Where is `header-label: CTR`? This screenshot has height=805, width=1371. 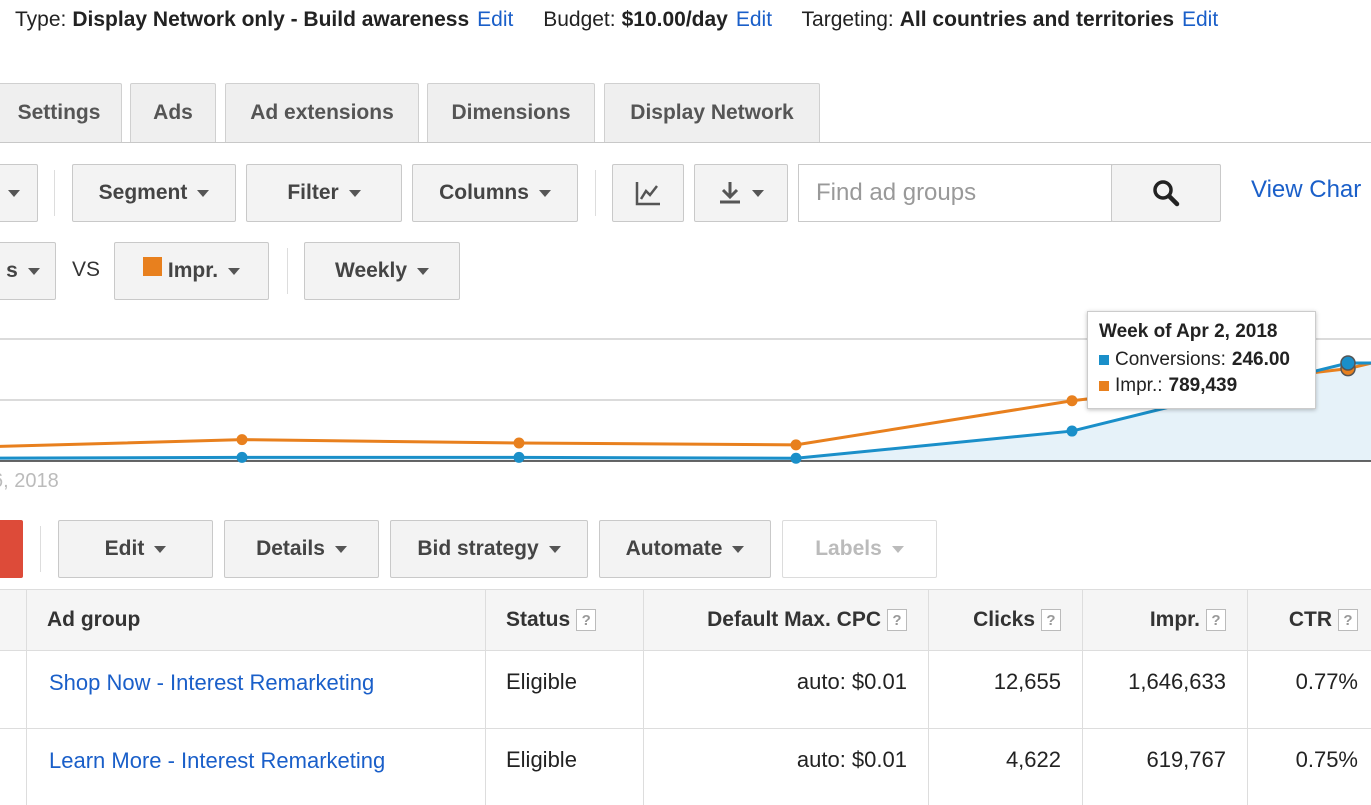 header-label: CTR is located at coordinates (1310, 619).